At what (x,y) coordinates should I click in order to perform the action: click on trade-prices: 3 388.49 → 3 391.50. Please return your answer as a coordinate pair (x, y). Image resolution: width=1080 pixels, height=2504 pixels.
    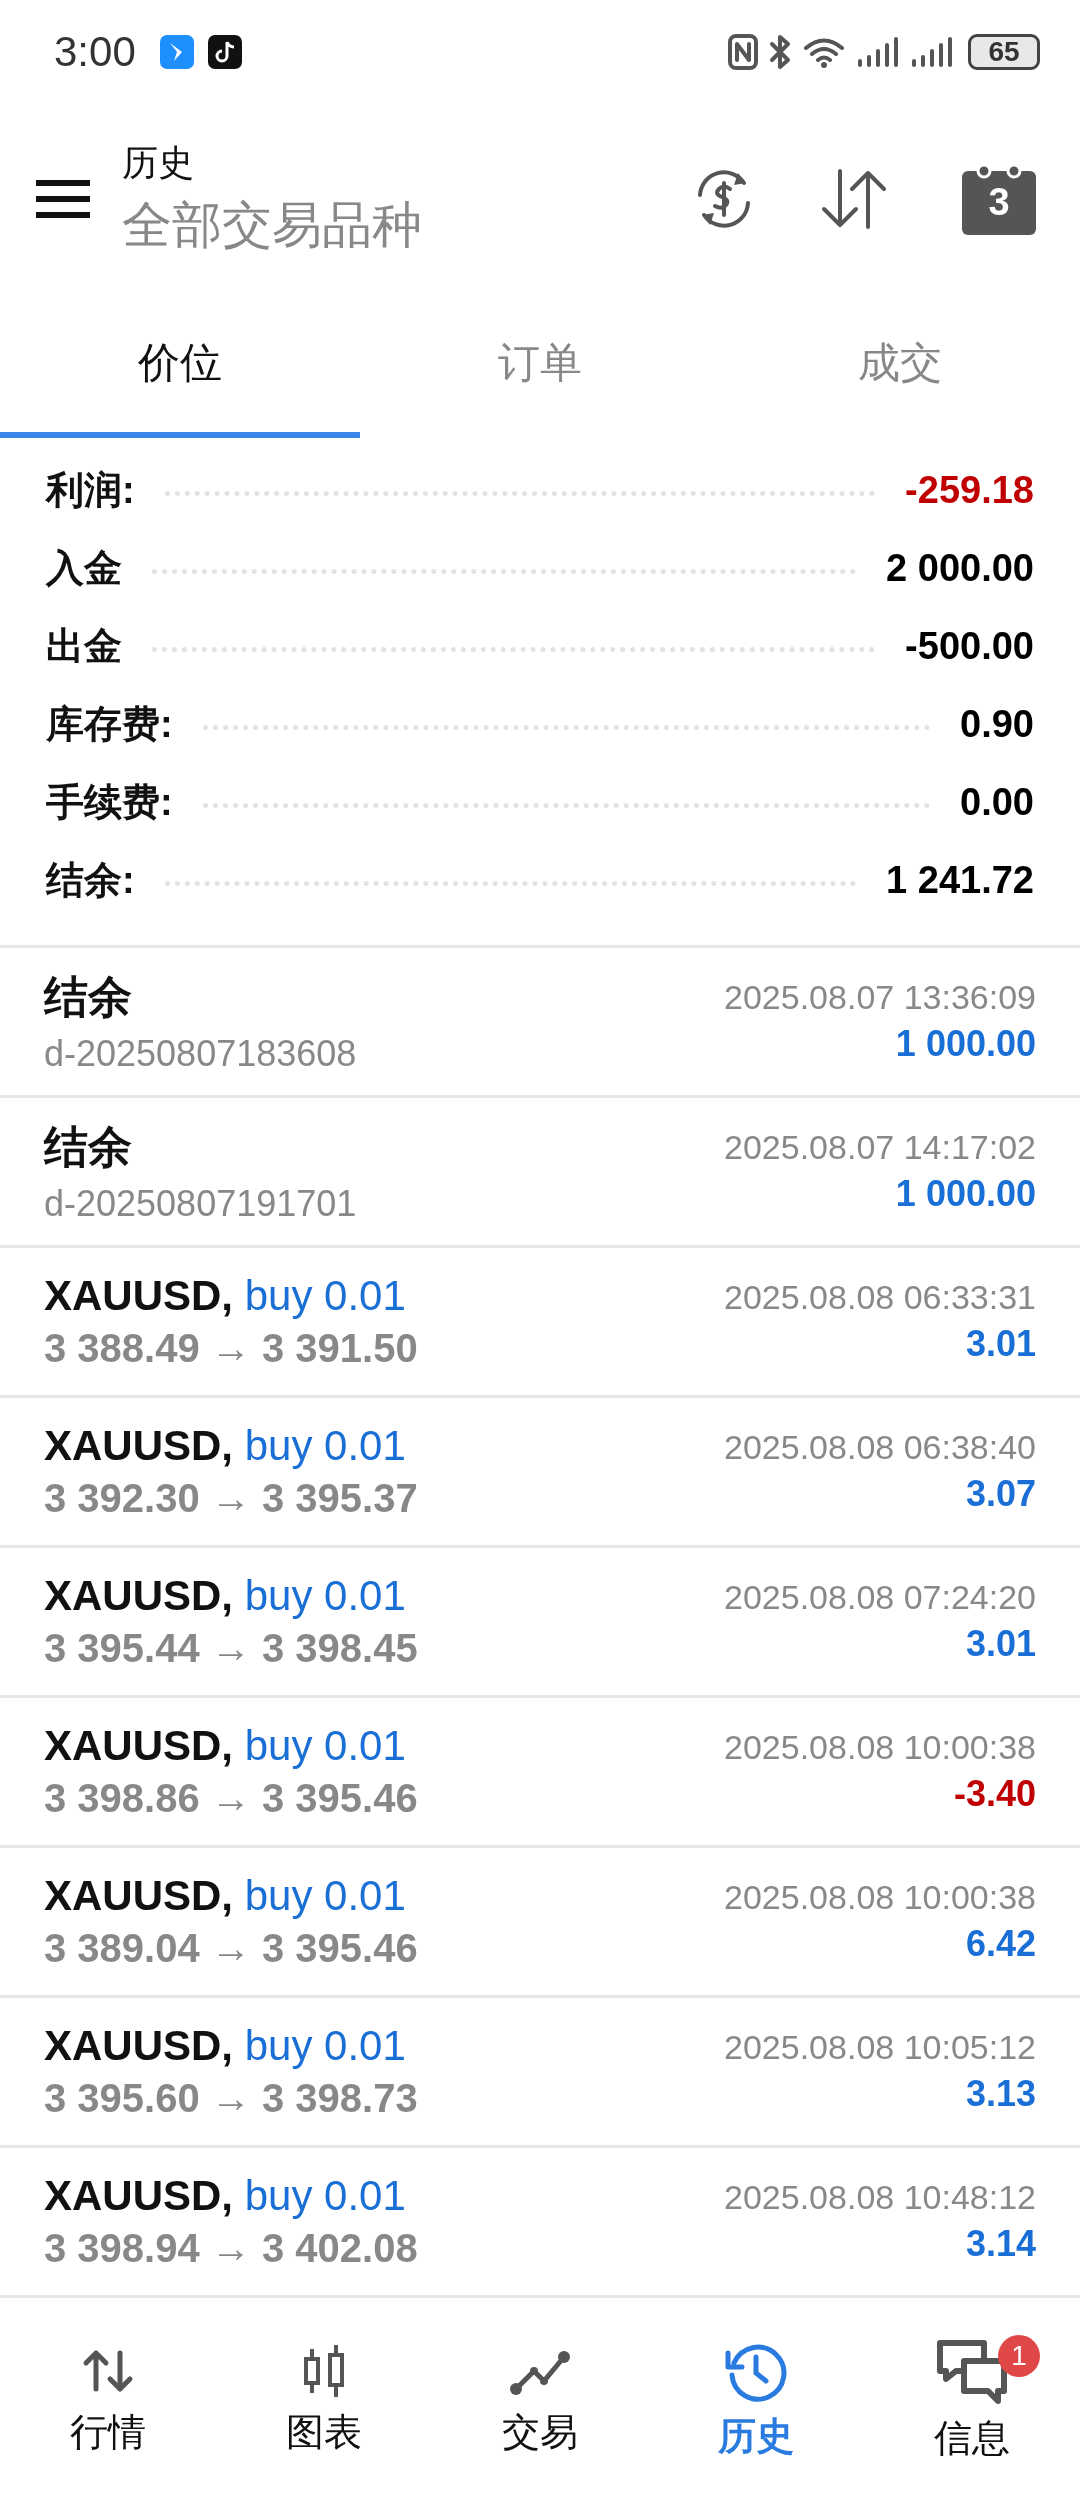
    Looking at the image, I should click on (231, 1348).